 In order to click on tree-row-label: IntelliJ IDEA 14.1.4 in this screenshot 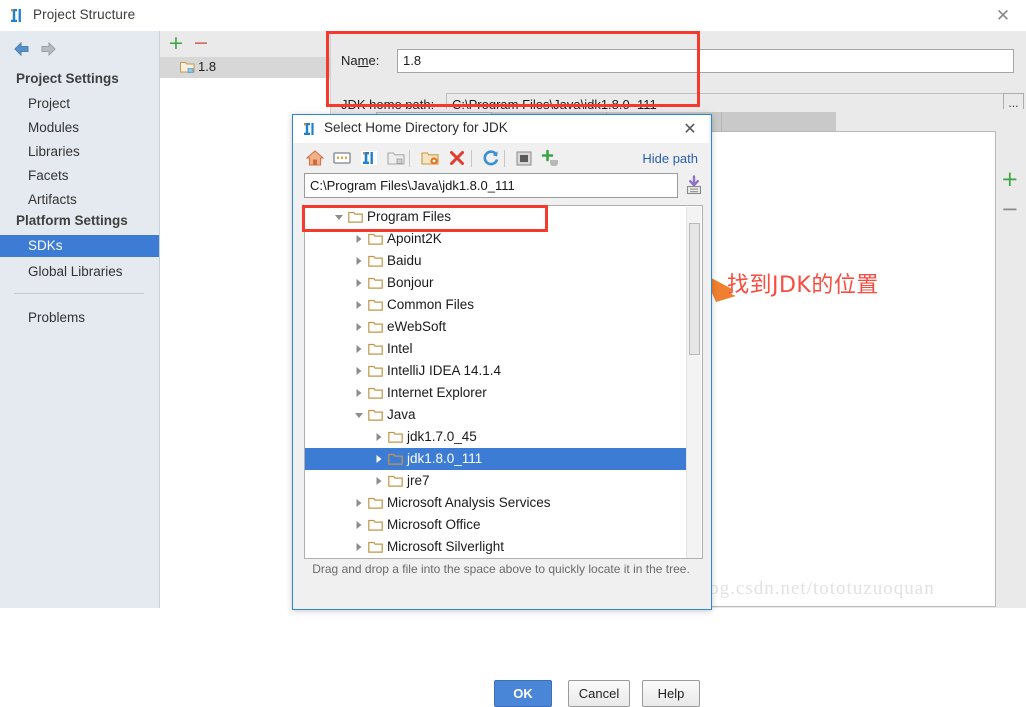, I will do `click(444, 370)`.